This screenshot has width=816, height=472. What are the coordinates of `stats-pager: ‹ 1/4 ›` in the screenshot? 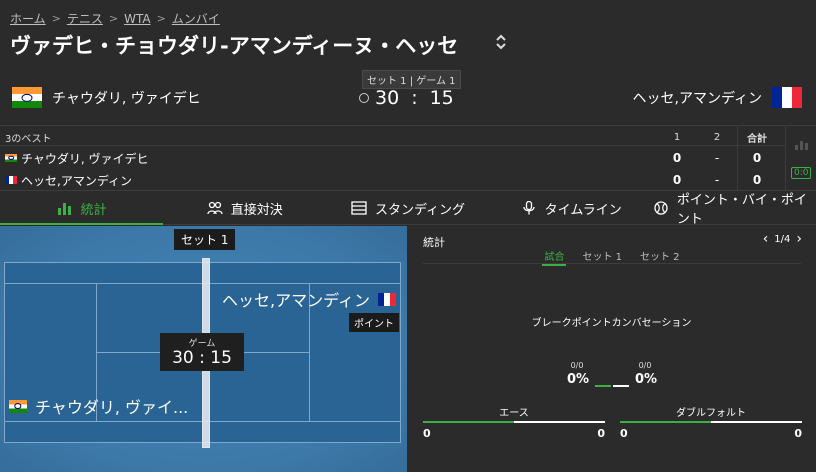 It's located at (782, 239).